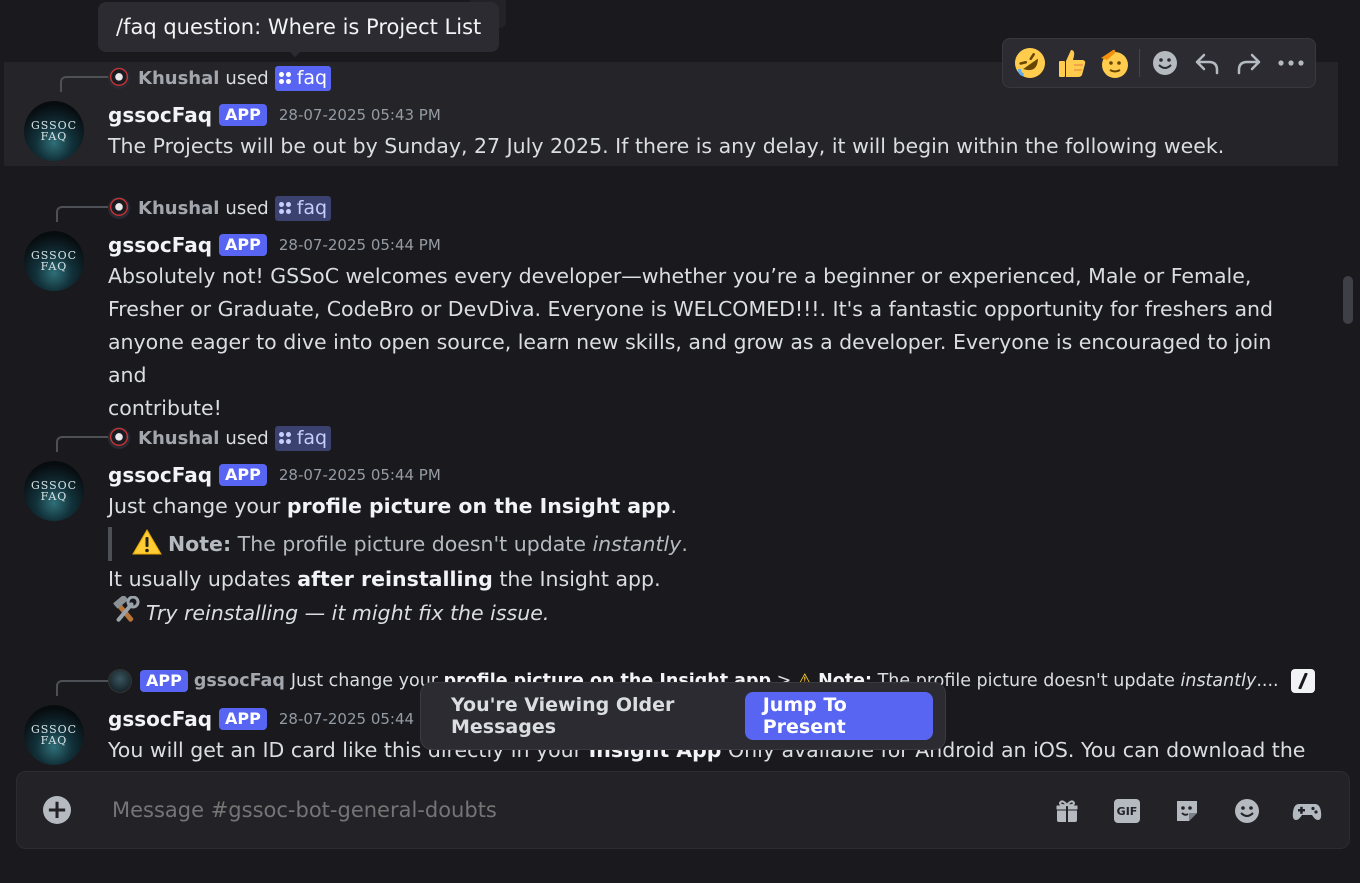 Image resolution: width=1360 pixels, height=883 pixels. What do you see at coordinates (1348, 385) in the screenshot?
I see `scrollbar-track` at bounding box center [1348, 385].